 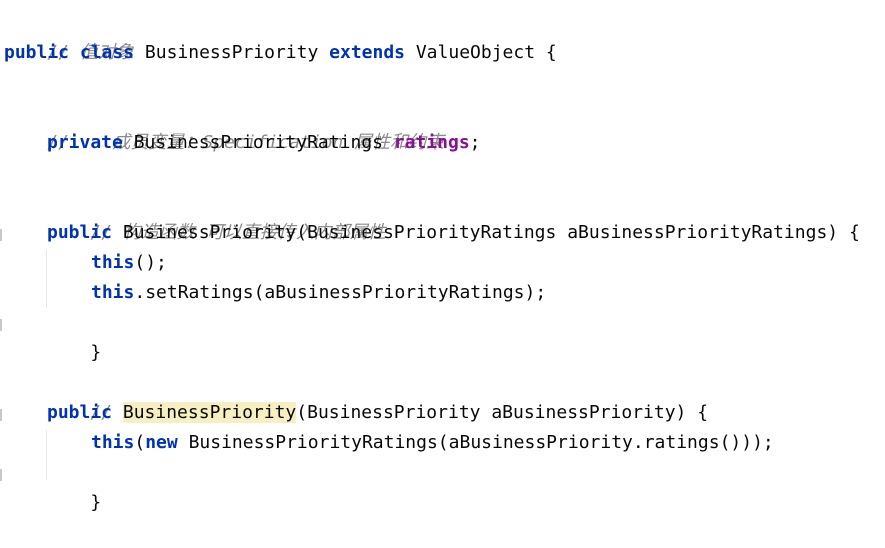 What do you see at coordinates (258, 142) in the screenshot?
I see `type-name: BusinessPriorityRatings` at bounding box center [258, 142].